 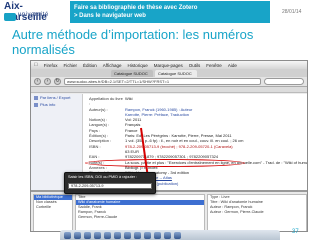 I want to click on record-label: Appellation du livre :, so click(x=106, y=101).